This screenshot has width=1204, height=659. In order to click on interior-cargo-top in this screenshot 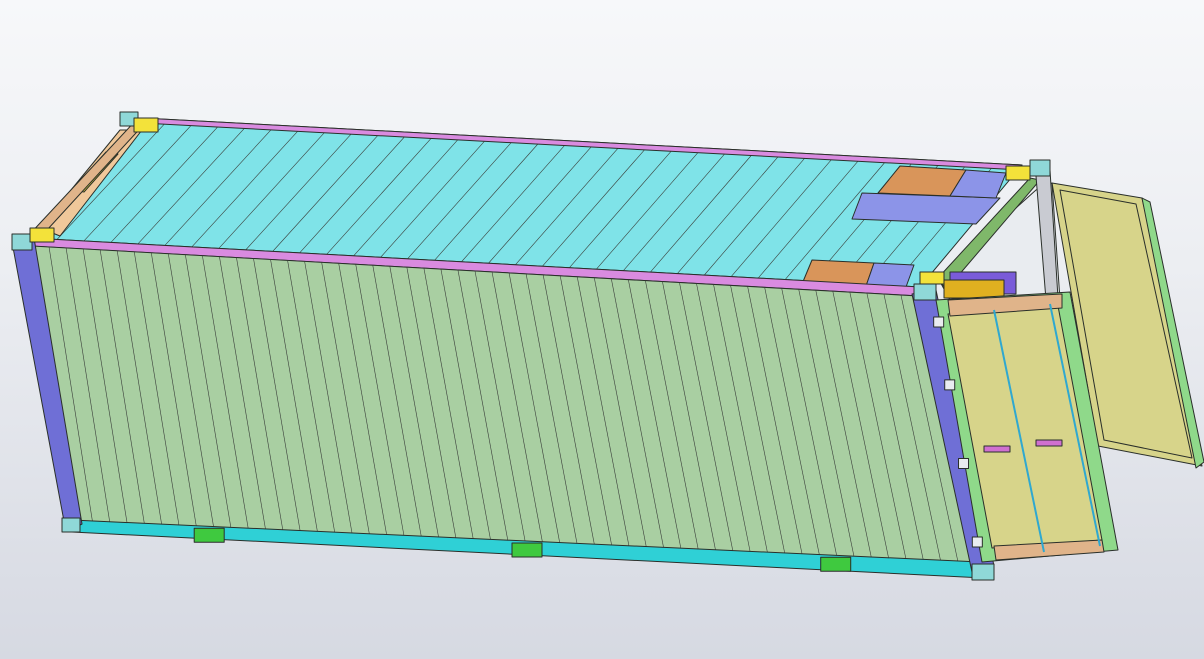, I will do `click(974, 289)`.